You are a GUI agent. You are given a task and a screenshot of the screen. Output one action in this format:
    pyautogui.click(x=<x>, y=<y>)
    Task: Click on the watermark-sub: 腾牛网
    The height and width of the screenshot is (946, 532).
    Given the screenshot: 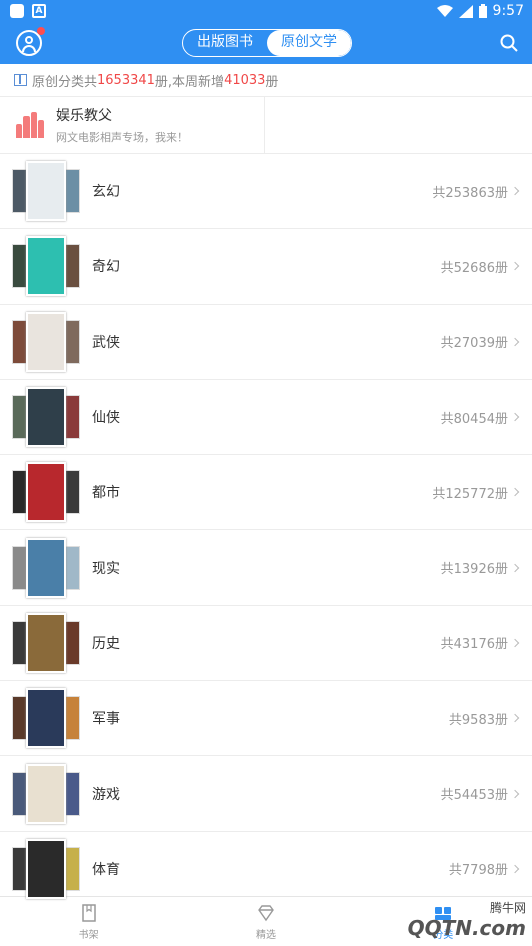 What is the action you would take?
    pyautogui.click(x=507, y=908)
    